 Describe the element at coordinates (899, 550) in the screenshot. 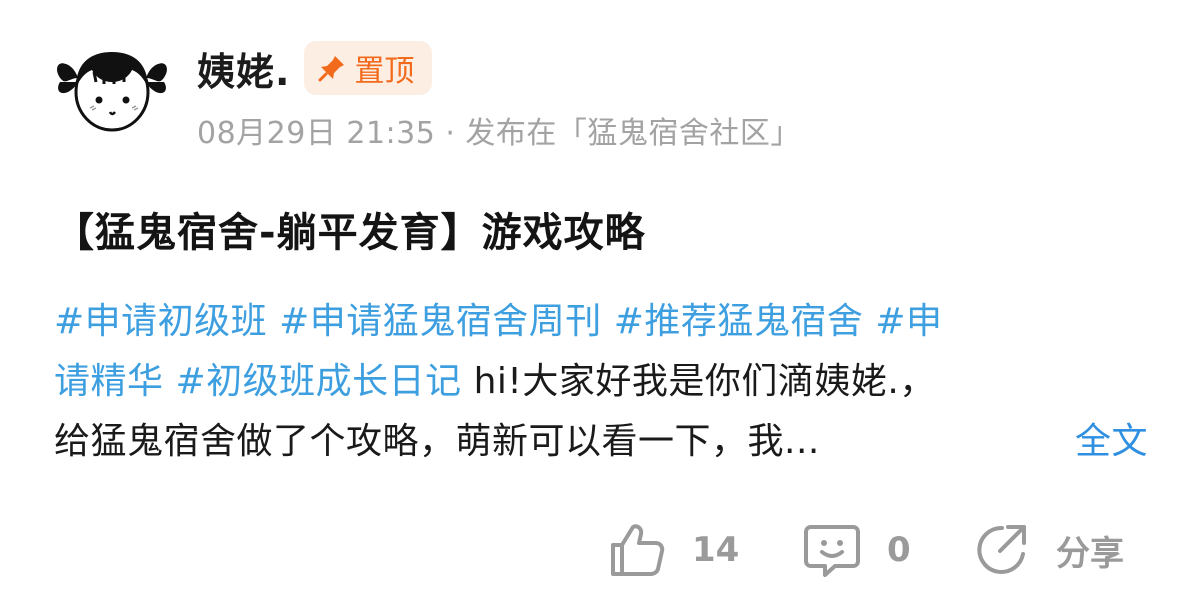

I see `comment-count: 0` at that location.